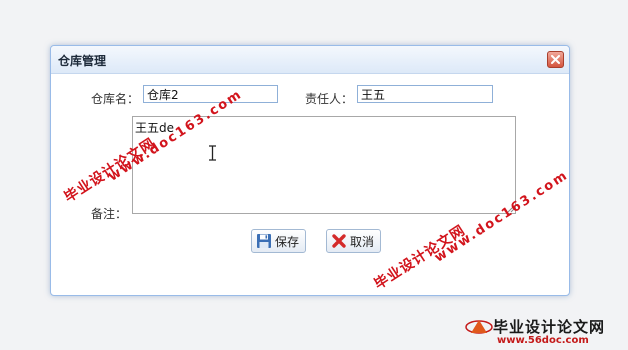 The height and width of the screenshot is (350, 628). I want to click on remarks-label: 备注：, so click(109, 214).